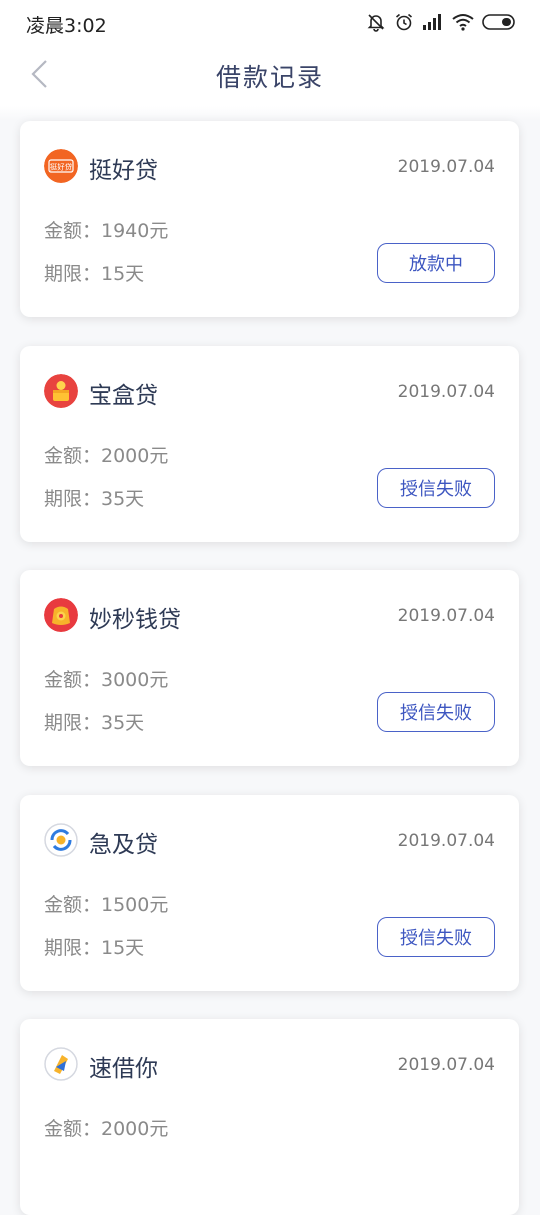  What do you see at coordinates (404, 22) in the screenshot?
I see `alarm-clock-icon` at bounding box center [404, 22].